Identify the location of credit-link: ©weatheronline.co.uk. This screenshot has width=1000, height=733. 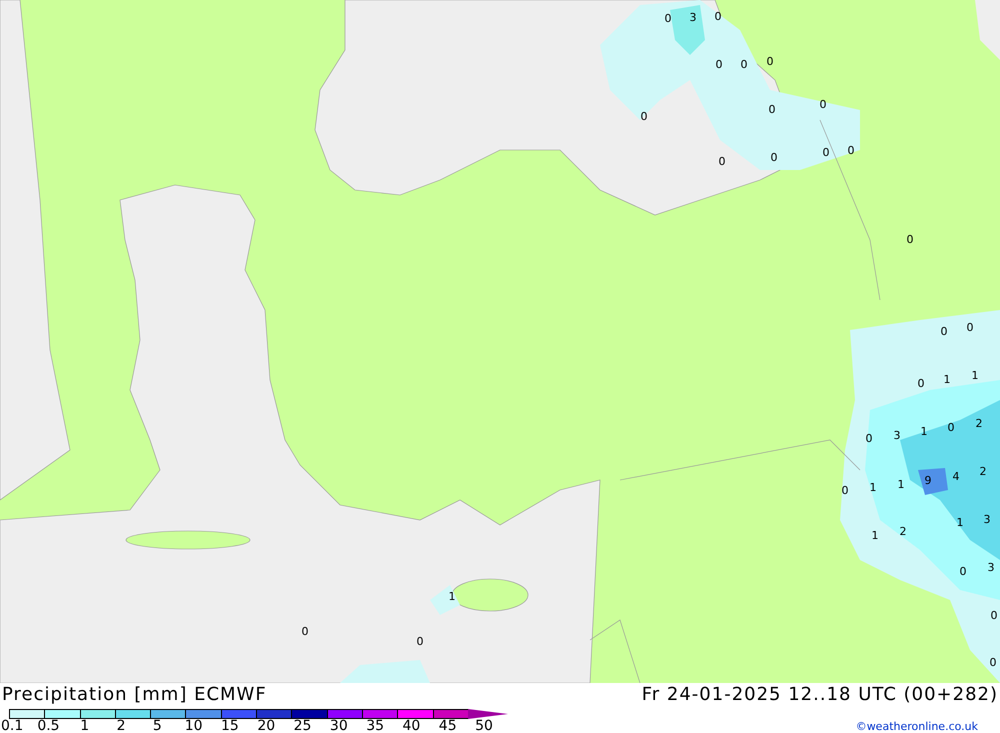
(917, 726).